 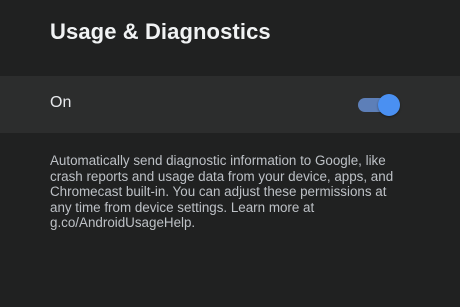 I want to click on toggle-thumb, so click(x=389, y=105).